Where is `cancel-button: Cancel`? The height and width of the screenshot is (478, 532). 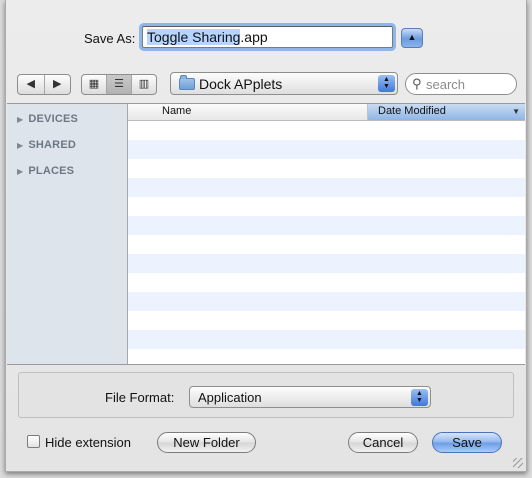 cancel-button: Cancel is located at coordinates (383, 442).